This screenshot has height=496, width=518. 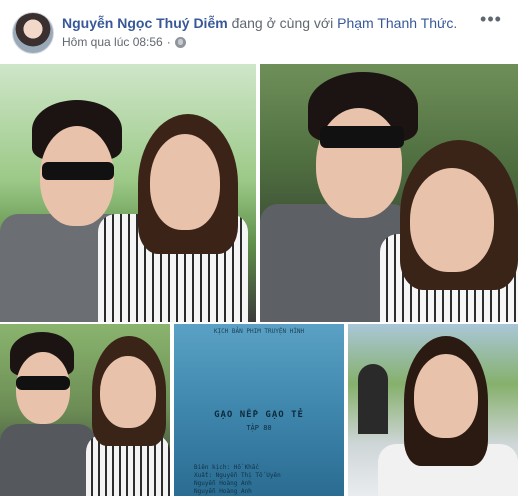 I want to click on person-shape, so click(x=373, y=399).